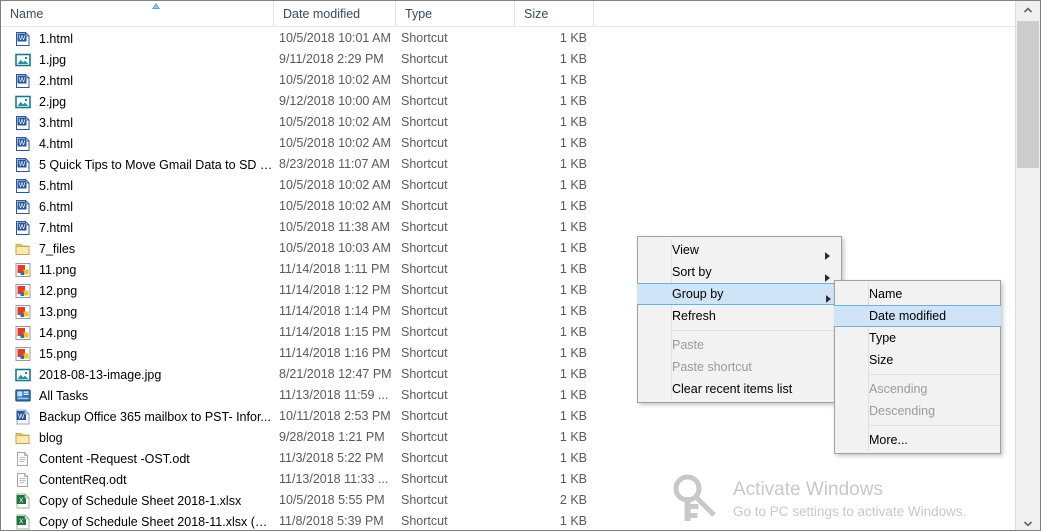  What do you see at coordinates (509, 38) in the screenshot?
I see `table-row: W 1.html 10/5/2018 10:01 AM Shortcut 1 KB` at bounding box center [509, 38].